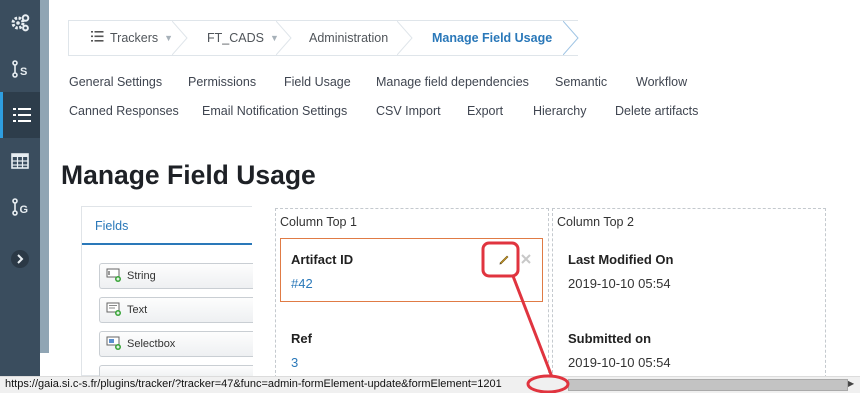 The width and height of the screenshot is (860, 393). I want to click on field-label: Ref, so click(301, 338).